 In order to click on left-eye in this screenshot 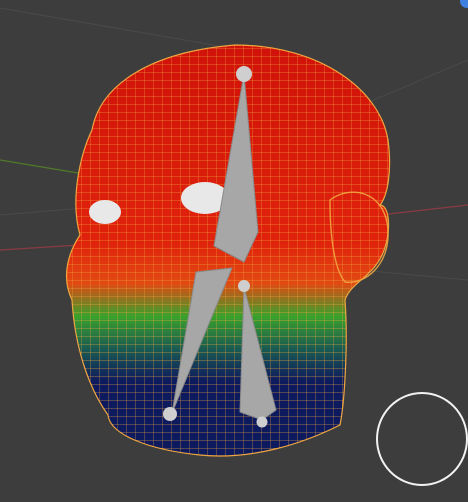, I will do `click(105, 212)`.